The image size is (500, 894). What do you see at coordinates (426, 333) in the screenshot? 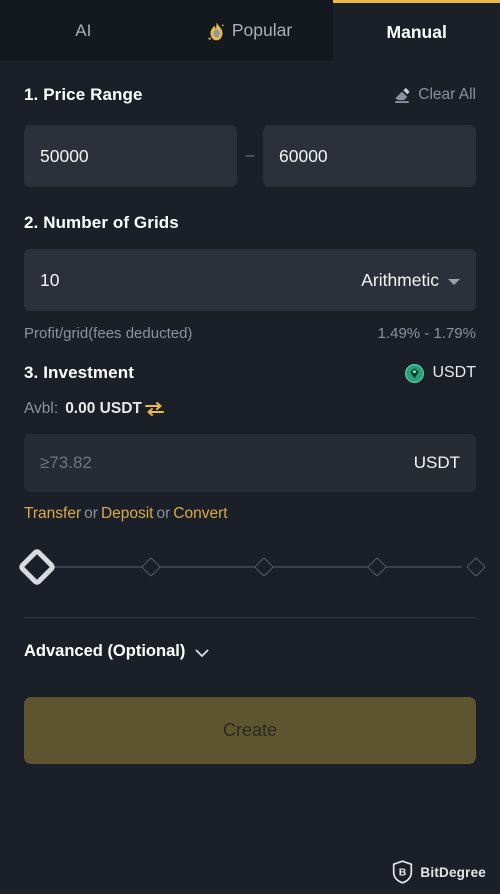
I see `profit-per-grid-value: 1.49% - 1.79%` at bounding box center [426, 333].